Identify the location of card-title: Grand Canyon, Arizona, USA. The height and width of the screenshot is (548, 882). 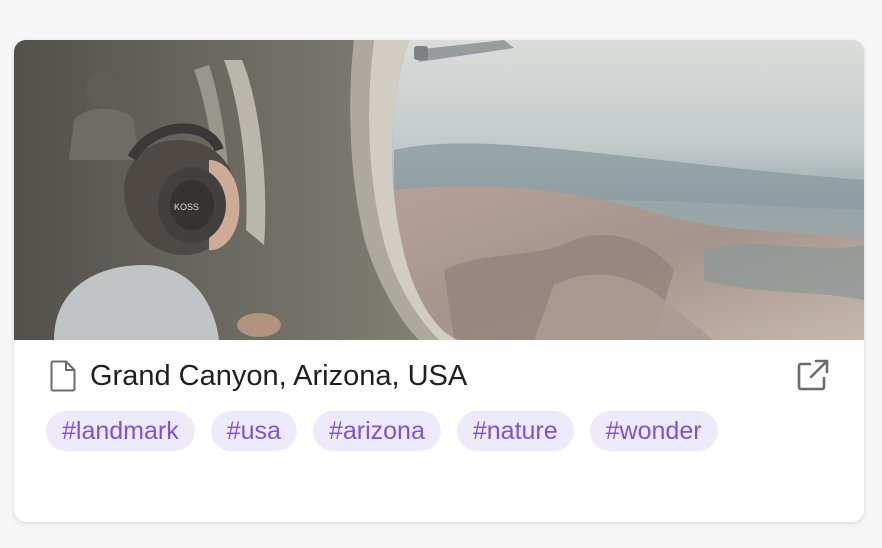
(279, 376).